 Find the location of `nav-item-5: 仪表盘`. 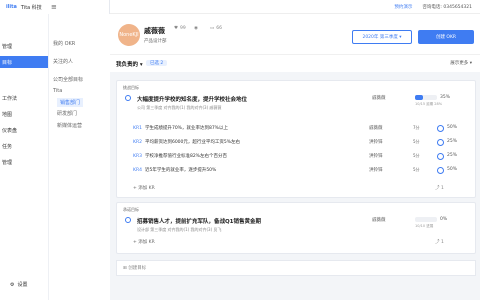

nav-item-5: 仪表盘 is located at coordinates (24, 130).